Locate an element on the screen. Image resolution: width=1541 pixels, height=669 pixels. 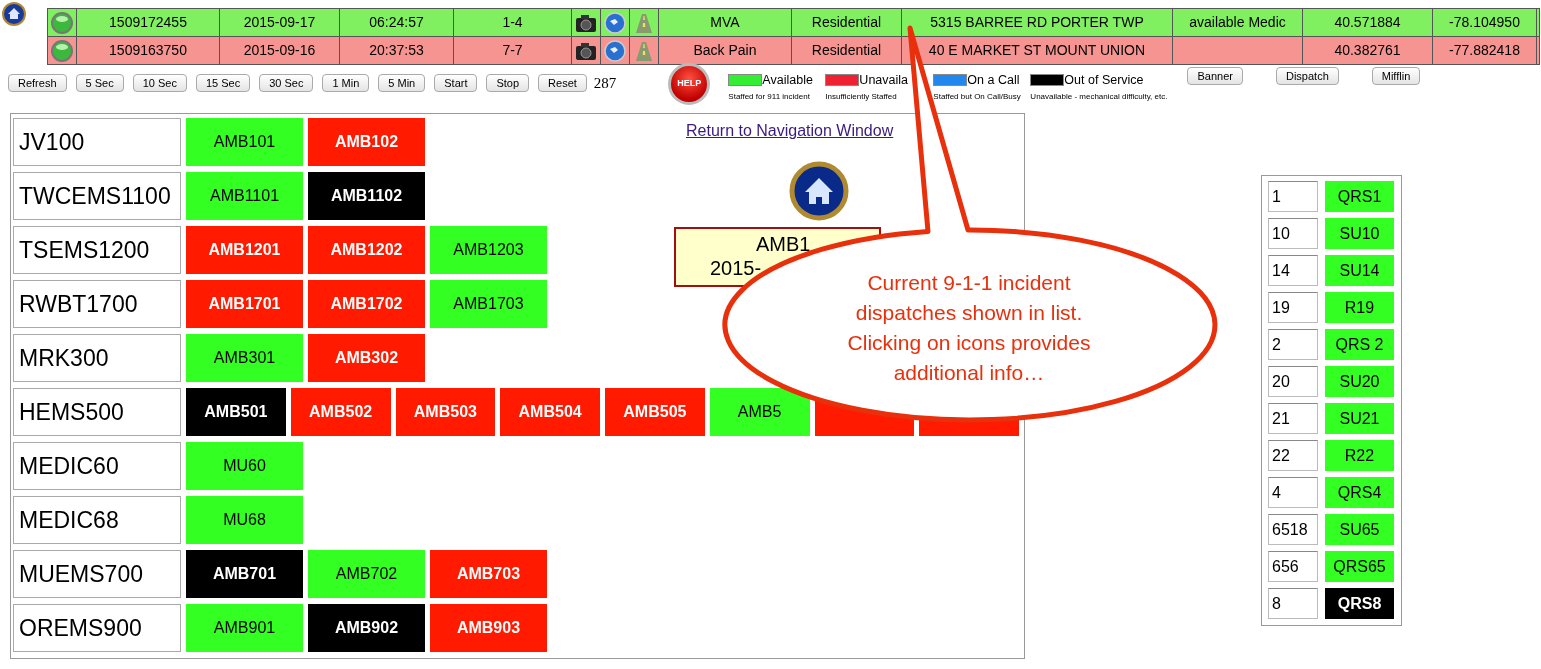
unit-number-field: 2 is located at coordinates (1293, 344).